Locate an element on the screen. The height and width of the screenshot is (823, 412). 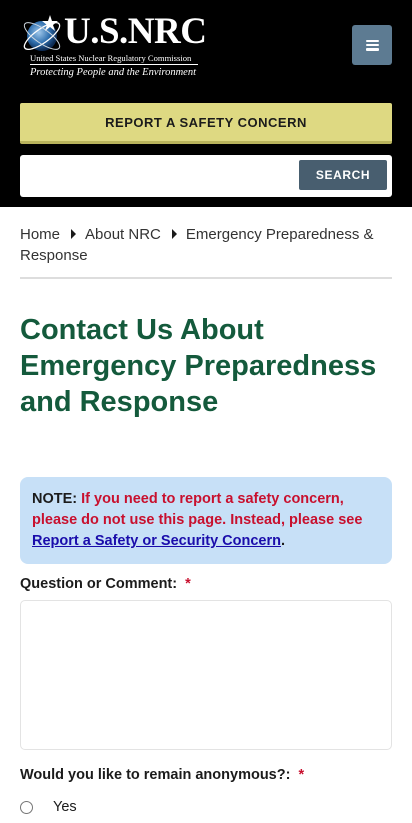
note-period: . is located at coordinates (283, 541).